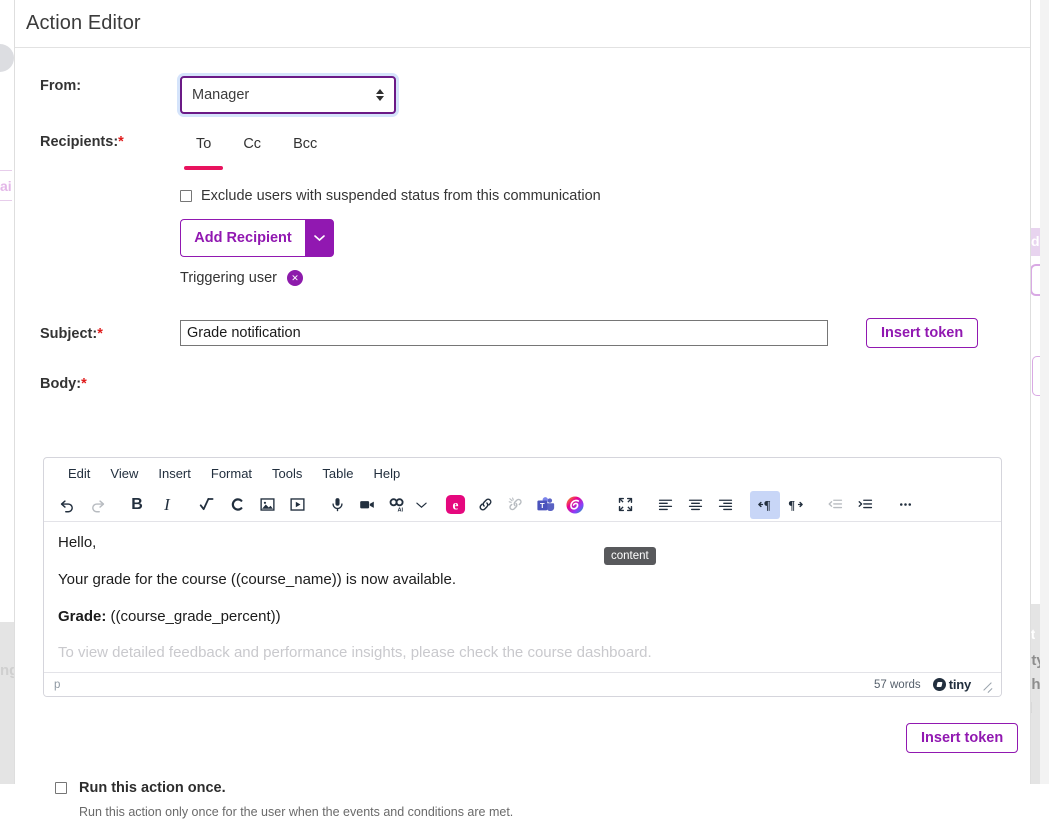  Describe the element at coordinates (515, 505) in the screenshot. I see `unlink-icon` at that location.